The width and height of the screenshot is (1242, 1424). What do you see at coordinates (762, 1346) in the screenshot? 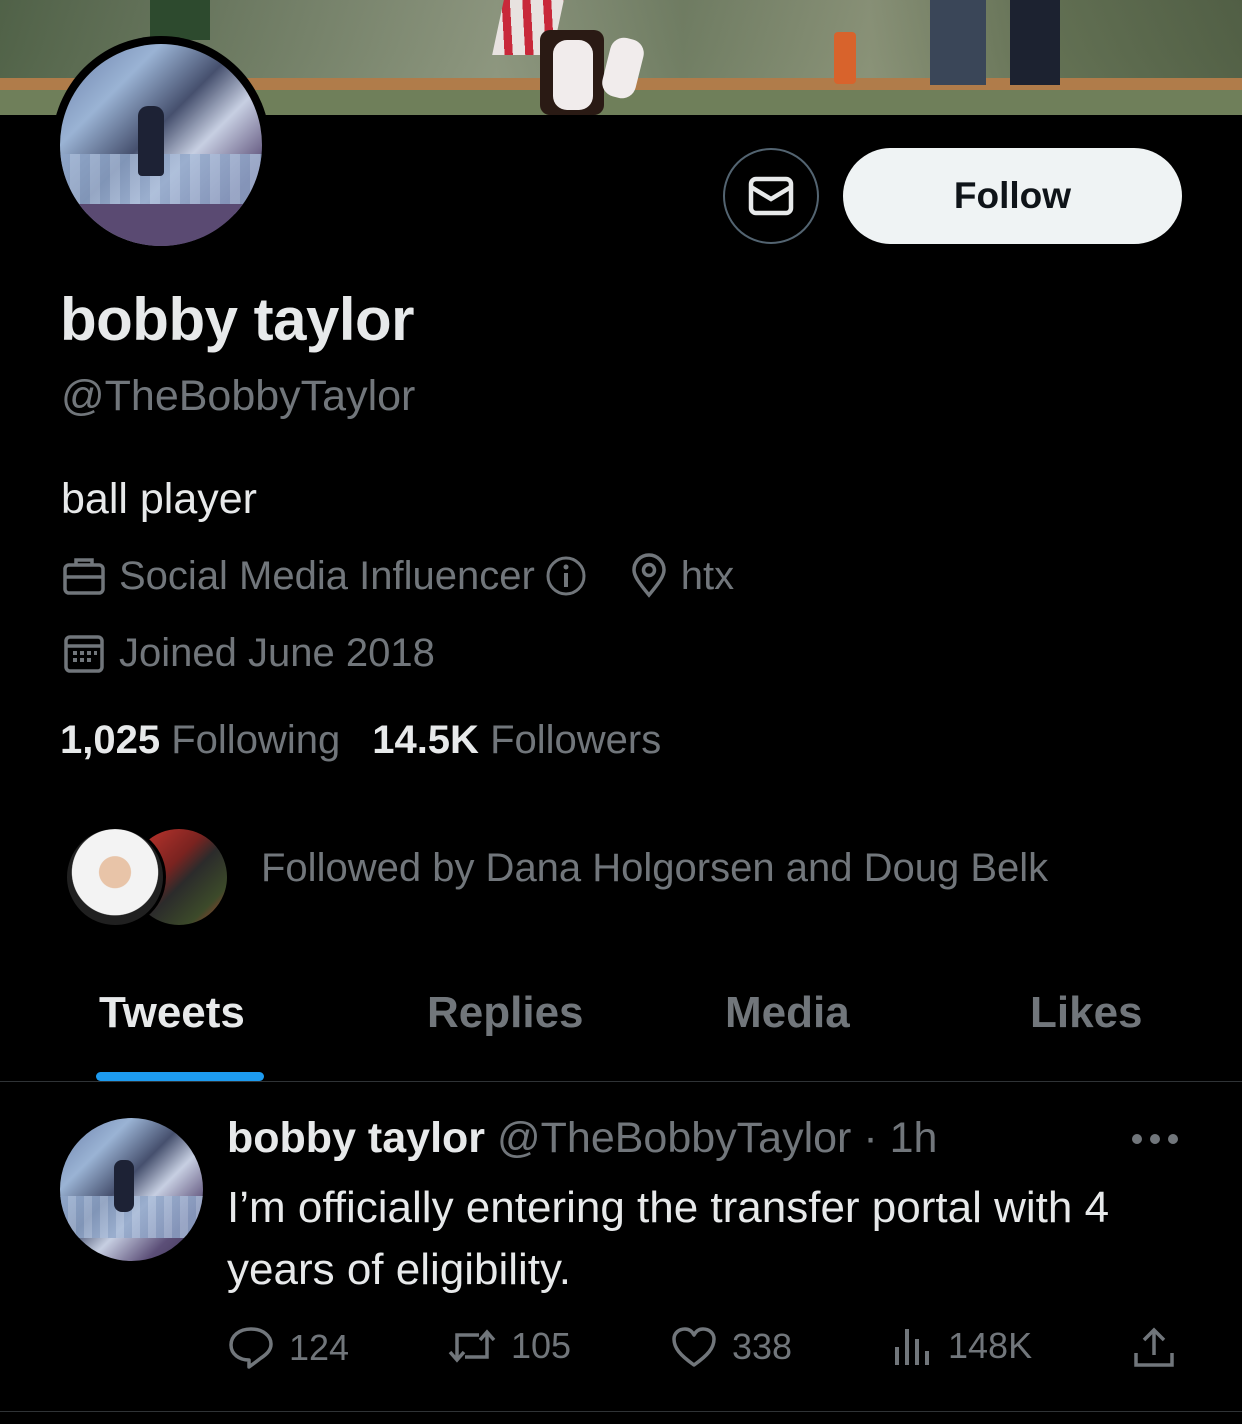
I see `like-count: 338` at bounding box center [762, 1346].